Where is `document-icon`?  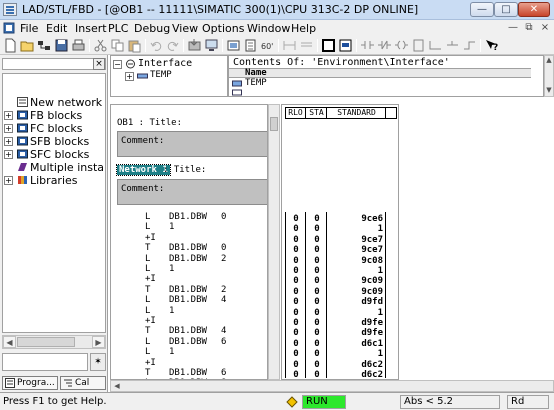 document-icon is located at coordinates (9, 28).